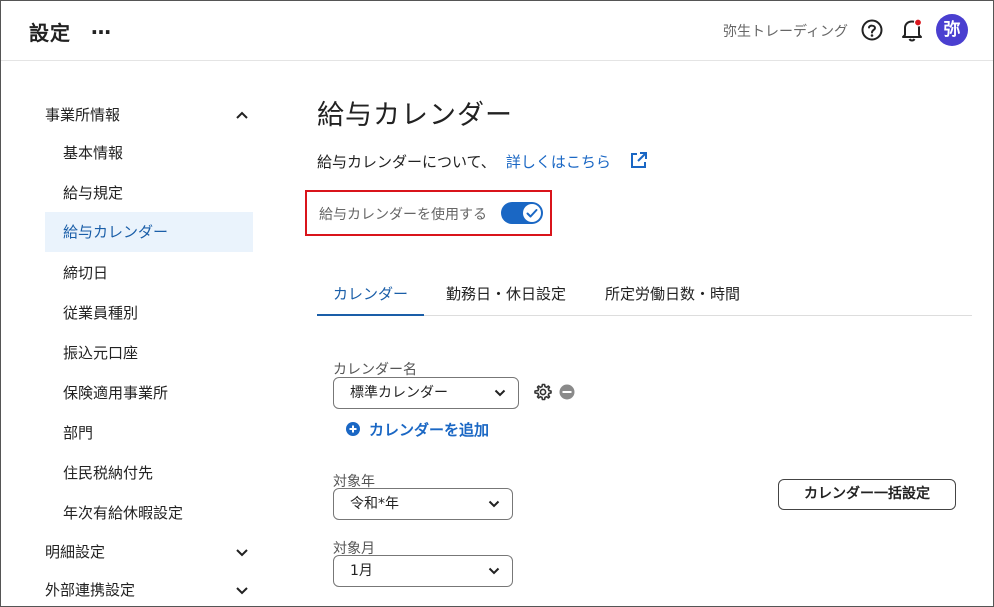  I want to click on year-select: 令和*年, so click(423, 504).